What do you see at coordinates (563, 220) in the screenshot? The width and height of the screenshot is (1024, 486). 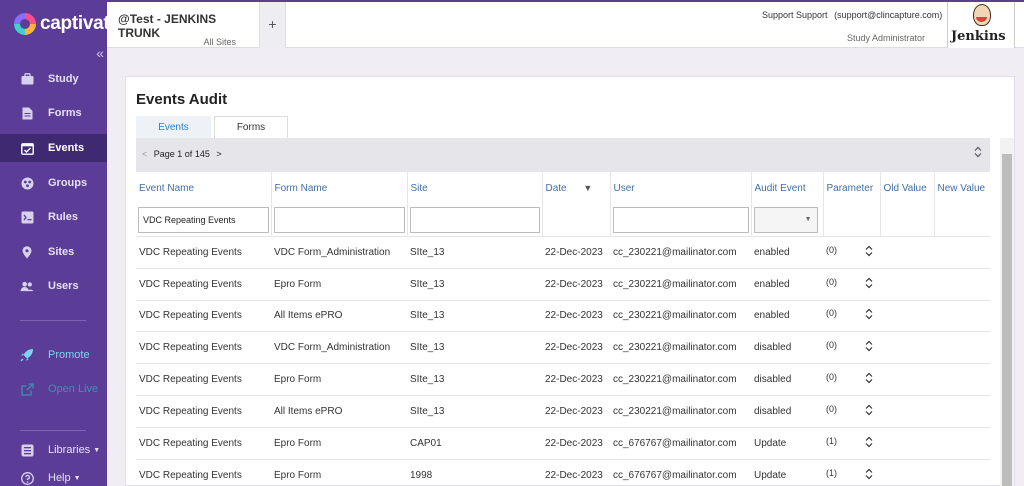 I see `filter-row` at bounding box center [563, 220].